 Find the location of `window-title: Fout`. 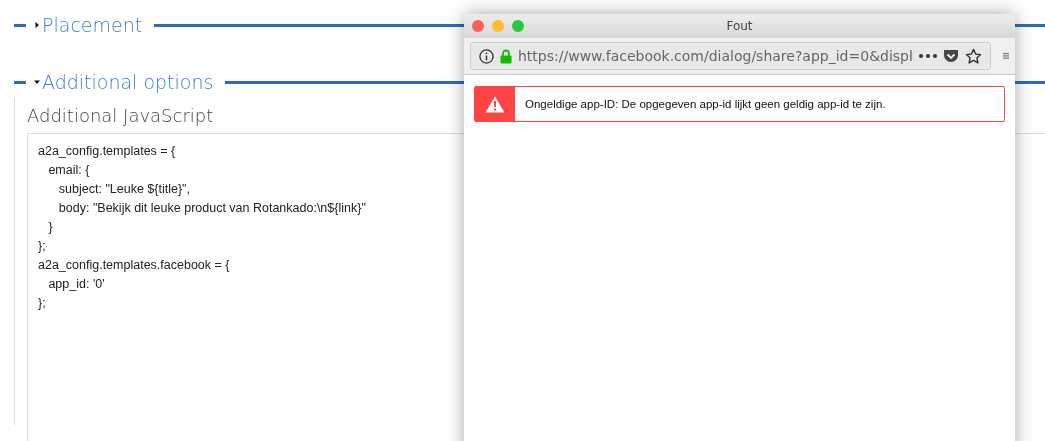

window-title: Fout is located at coordinates (739, 26).